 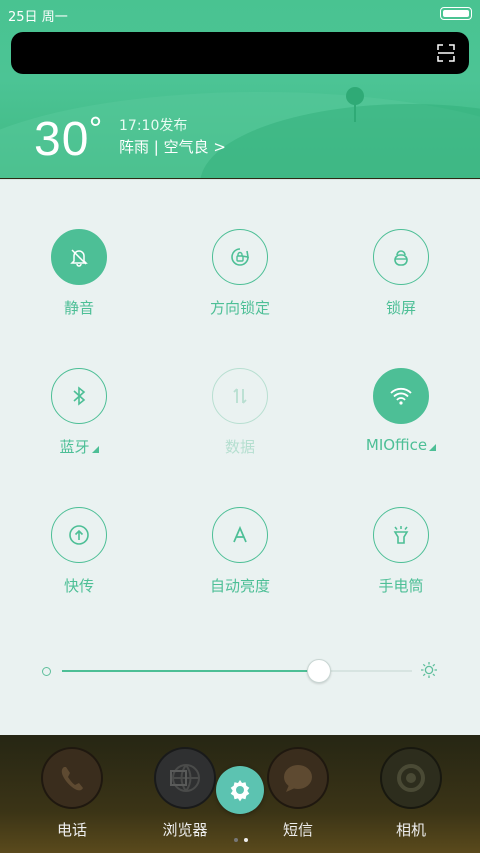 I want to click on tile-label: MIOffice, so click(x=401, y=445).